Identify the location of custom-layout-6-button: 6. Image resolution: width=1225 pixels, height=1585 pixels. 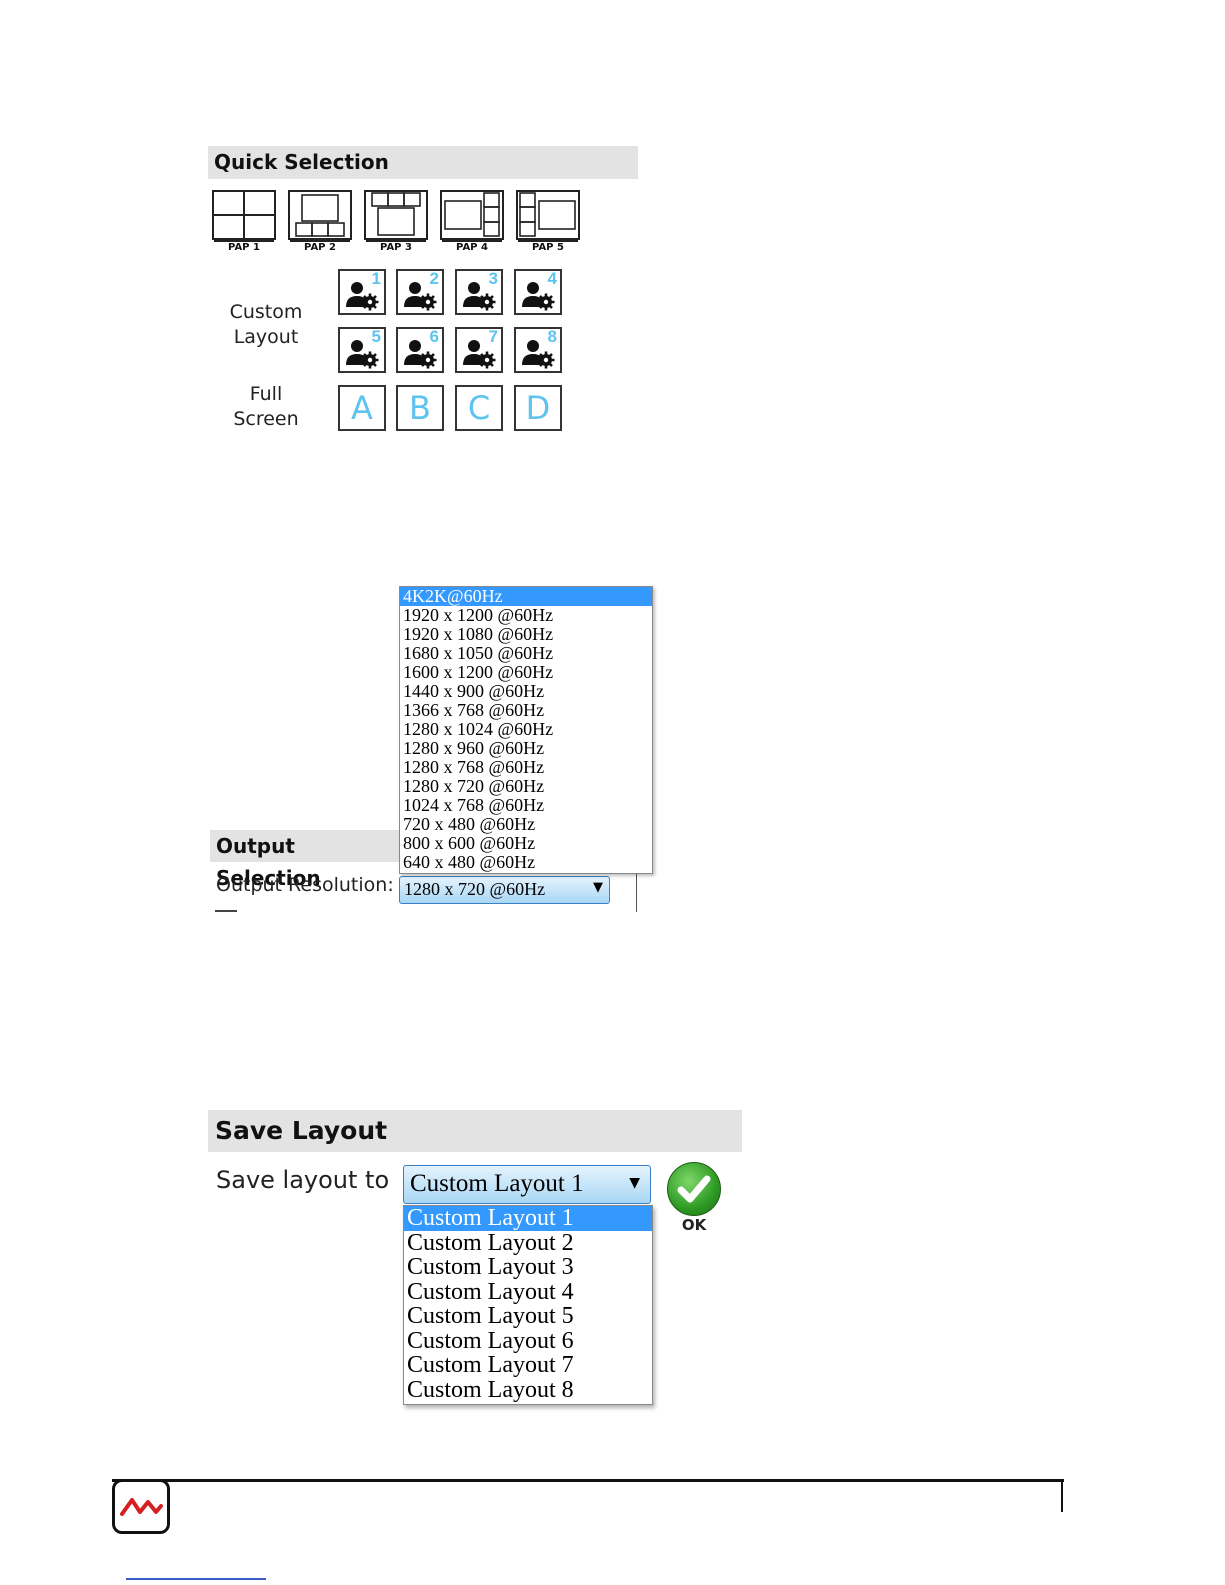
(420, 350).